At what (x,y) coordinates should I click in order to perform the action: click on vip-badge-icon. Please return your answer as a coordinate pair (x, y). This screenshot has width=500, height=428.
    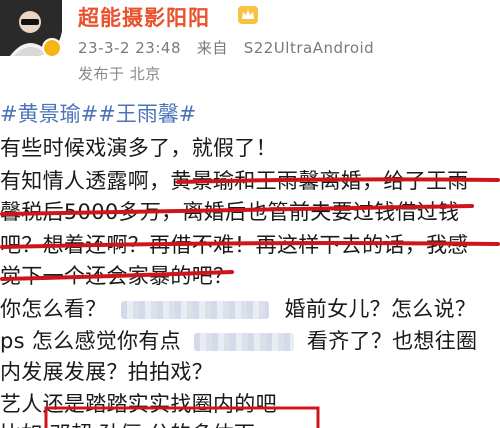
    Looking at the image, I should click on (52, 48).